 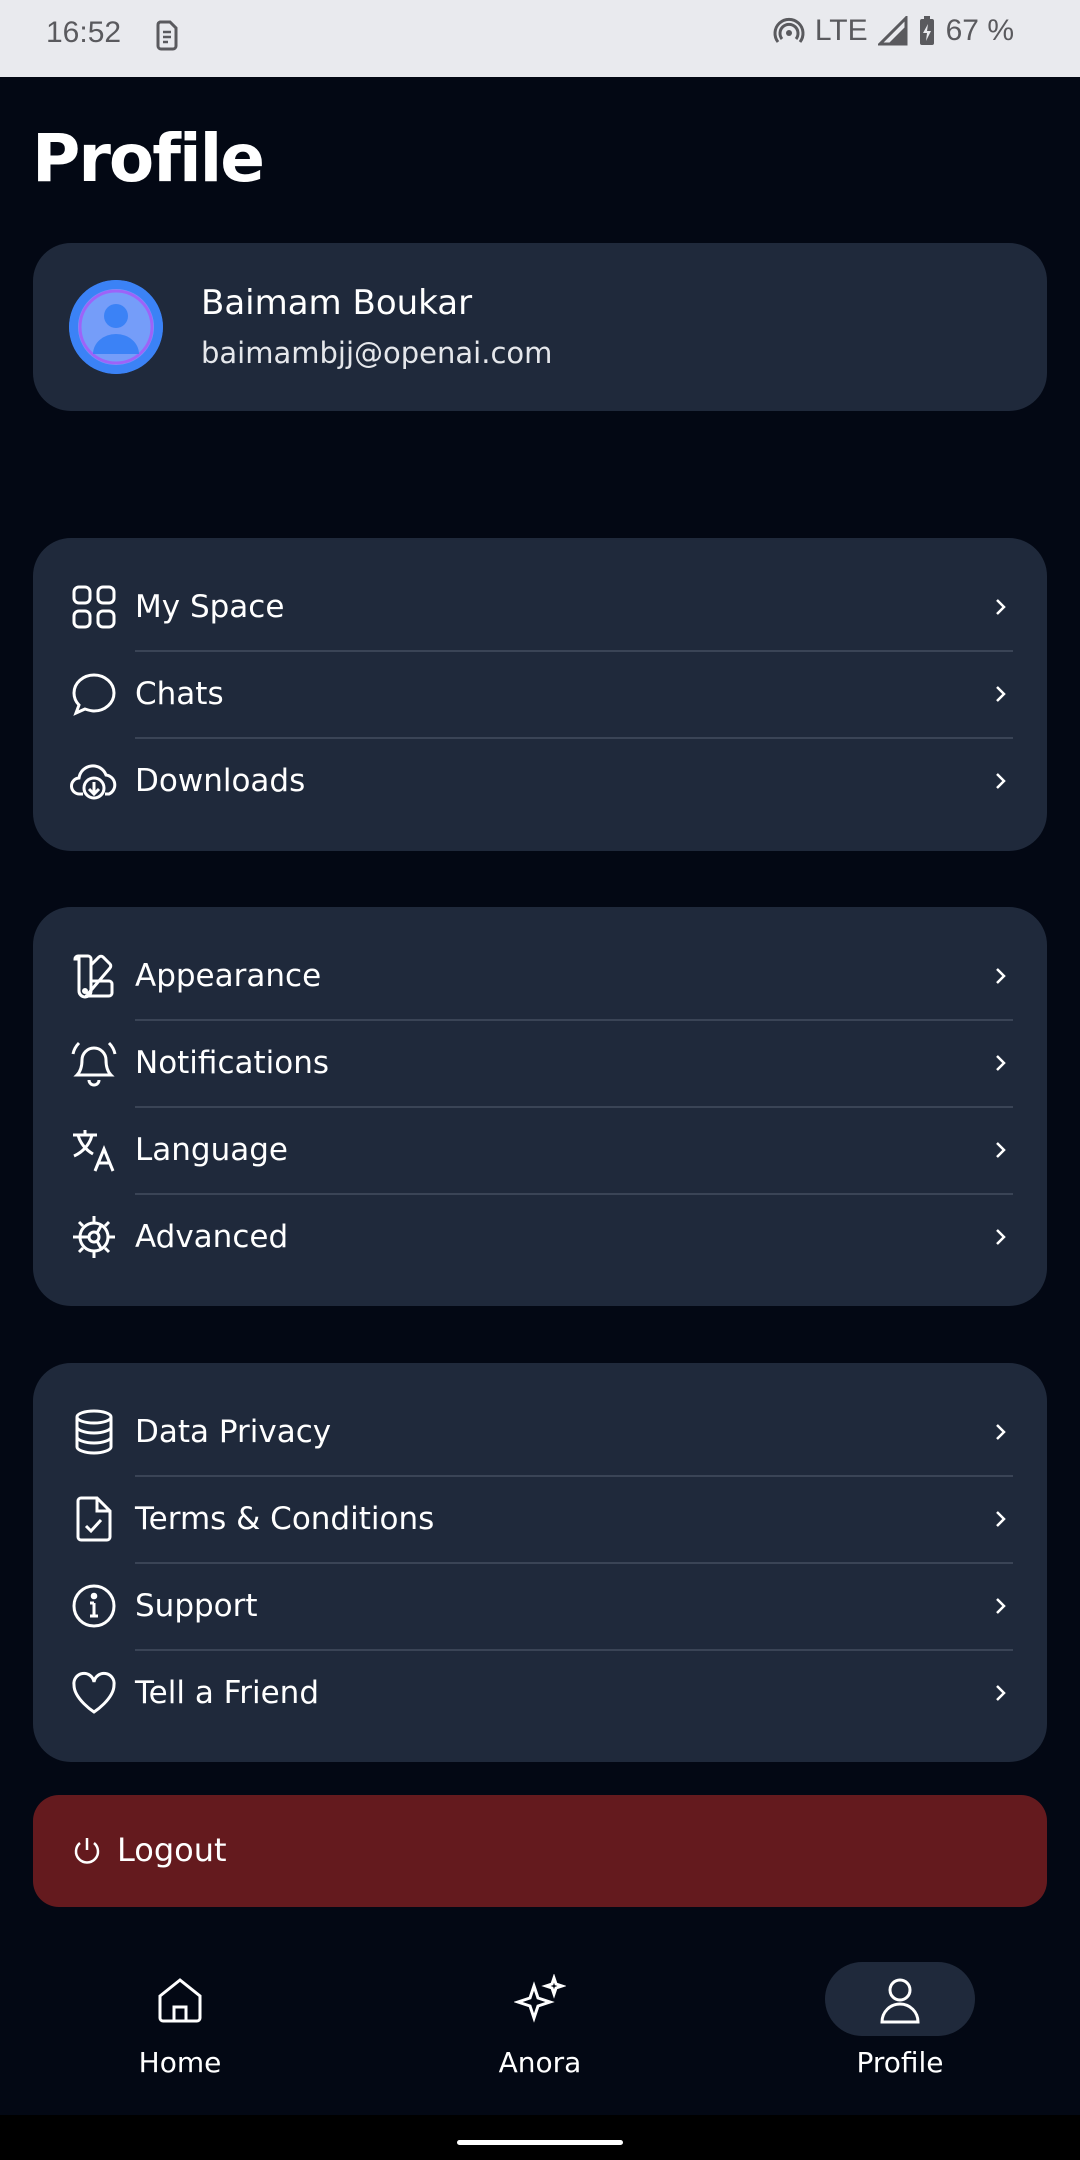 What do you see at coordinates (540, 38) in the screenshot?
I see `status-bar: 16:52 LTE 67 %` at bounding box center [540, 38].